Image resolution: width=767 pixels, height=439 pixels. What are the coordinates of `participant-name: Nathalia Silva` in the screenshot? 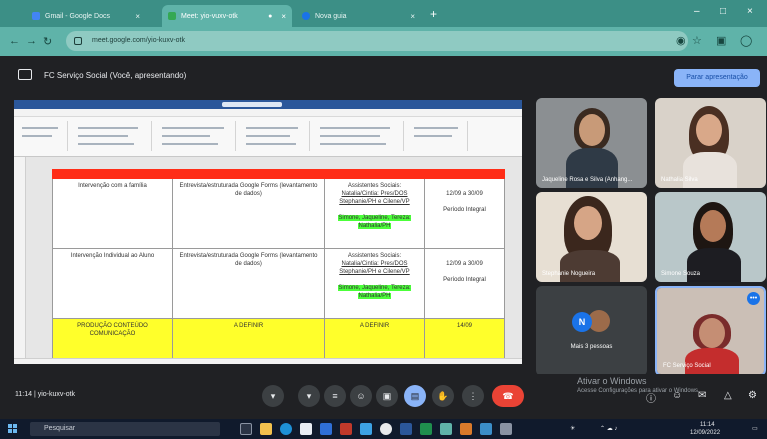 It's located at (679, 180).